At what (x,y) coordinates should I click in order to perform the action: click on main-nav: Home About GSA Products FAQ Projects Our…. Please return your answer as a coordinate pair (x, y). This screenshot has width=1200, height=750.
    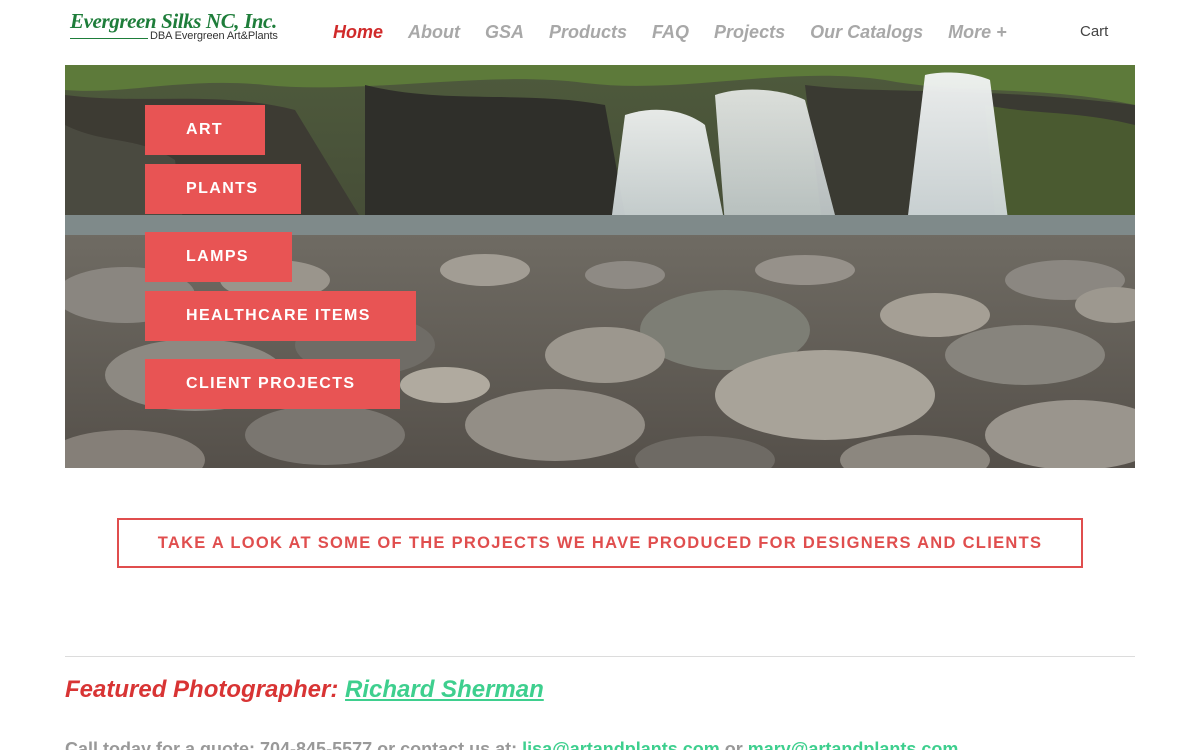
    Looking at the image, I should click on (682, 32).